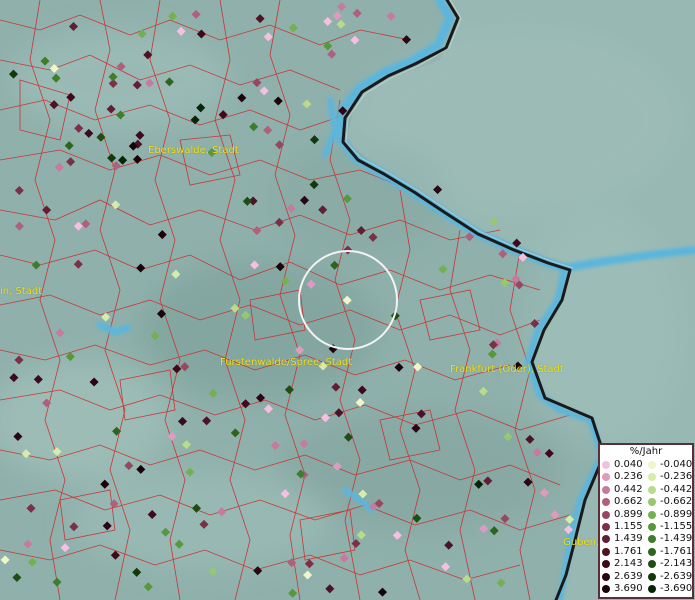 This screenshot has height=600, width=695. I want to click on place-label-guben: Guben,, so click(581, 542).